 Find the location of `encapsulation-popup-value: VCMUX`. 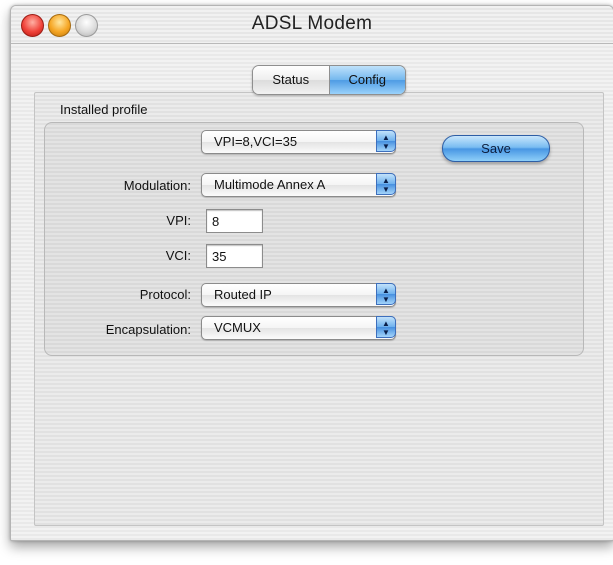

encapsulation-popup-value: VCMUX is located at coordinates (237, 327).